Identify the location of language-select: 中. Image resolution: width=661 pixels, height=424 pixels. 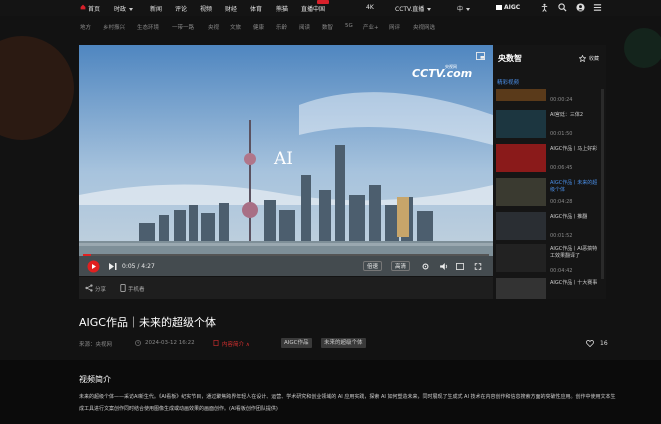
(464, 8).